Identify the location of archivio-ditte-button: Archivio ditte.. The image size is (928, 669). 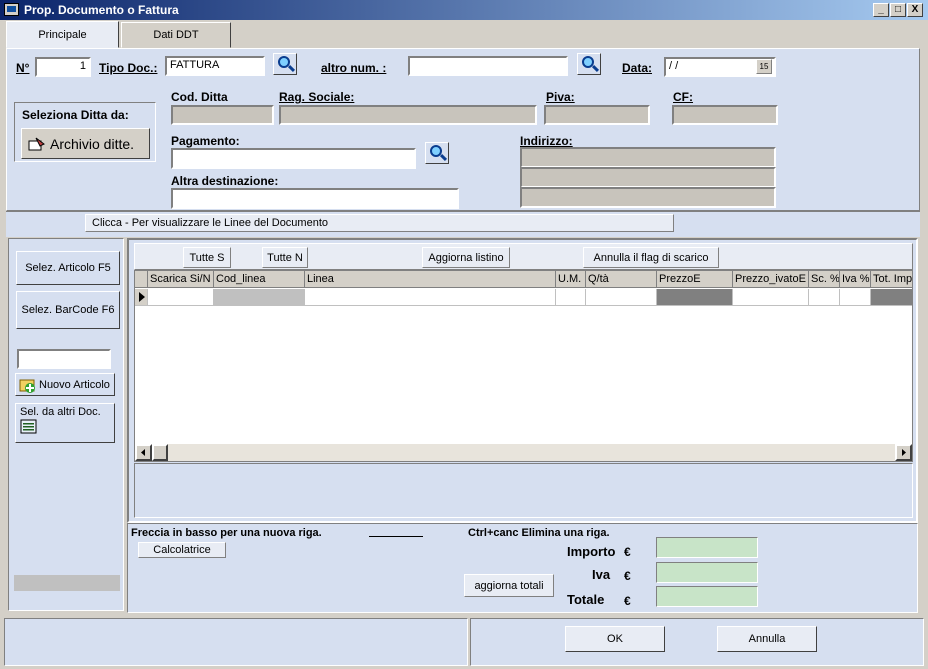
(85, 143).